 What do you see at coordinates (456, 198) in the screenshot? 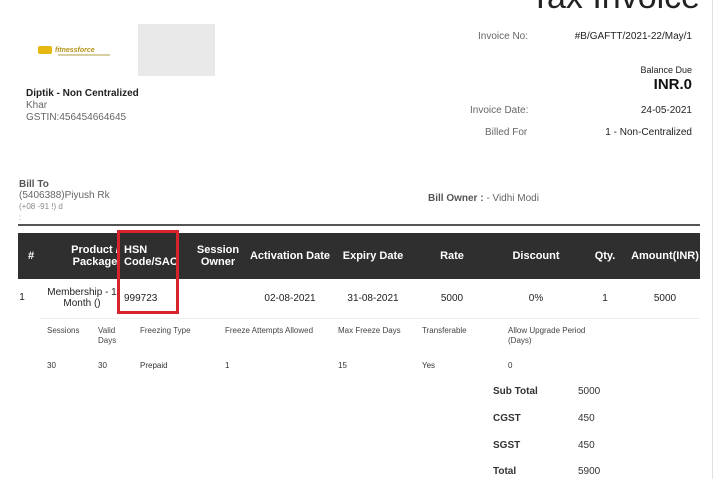
I see `bill-owner-label: Bill Owner :` at bounding box center [456, 198].